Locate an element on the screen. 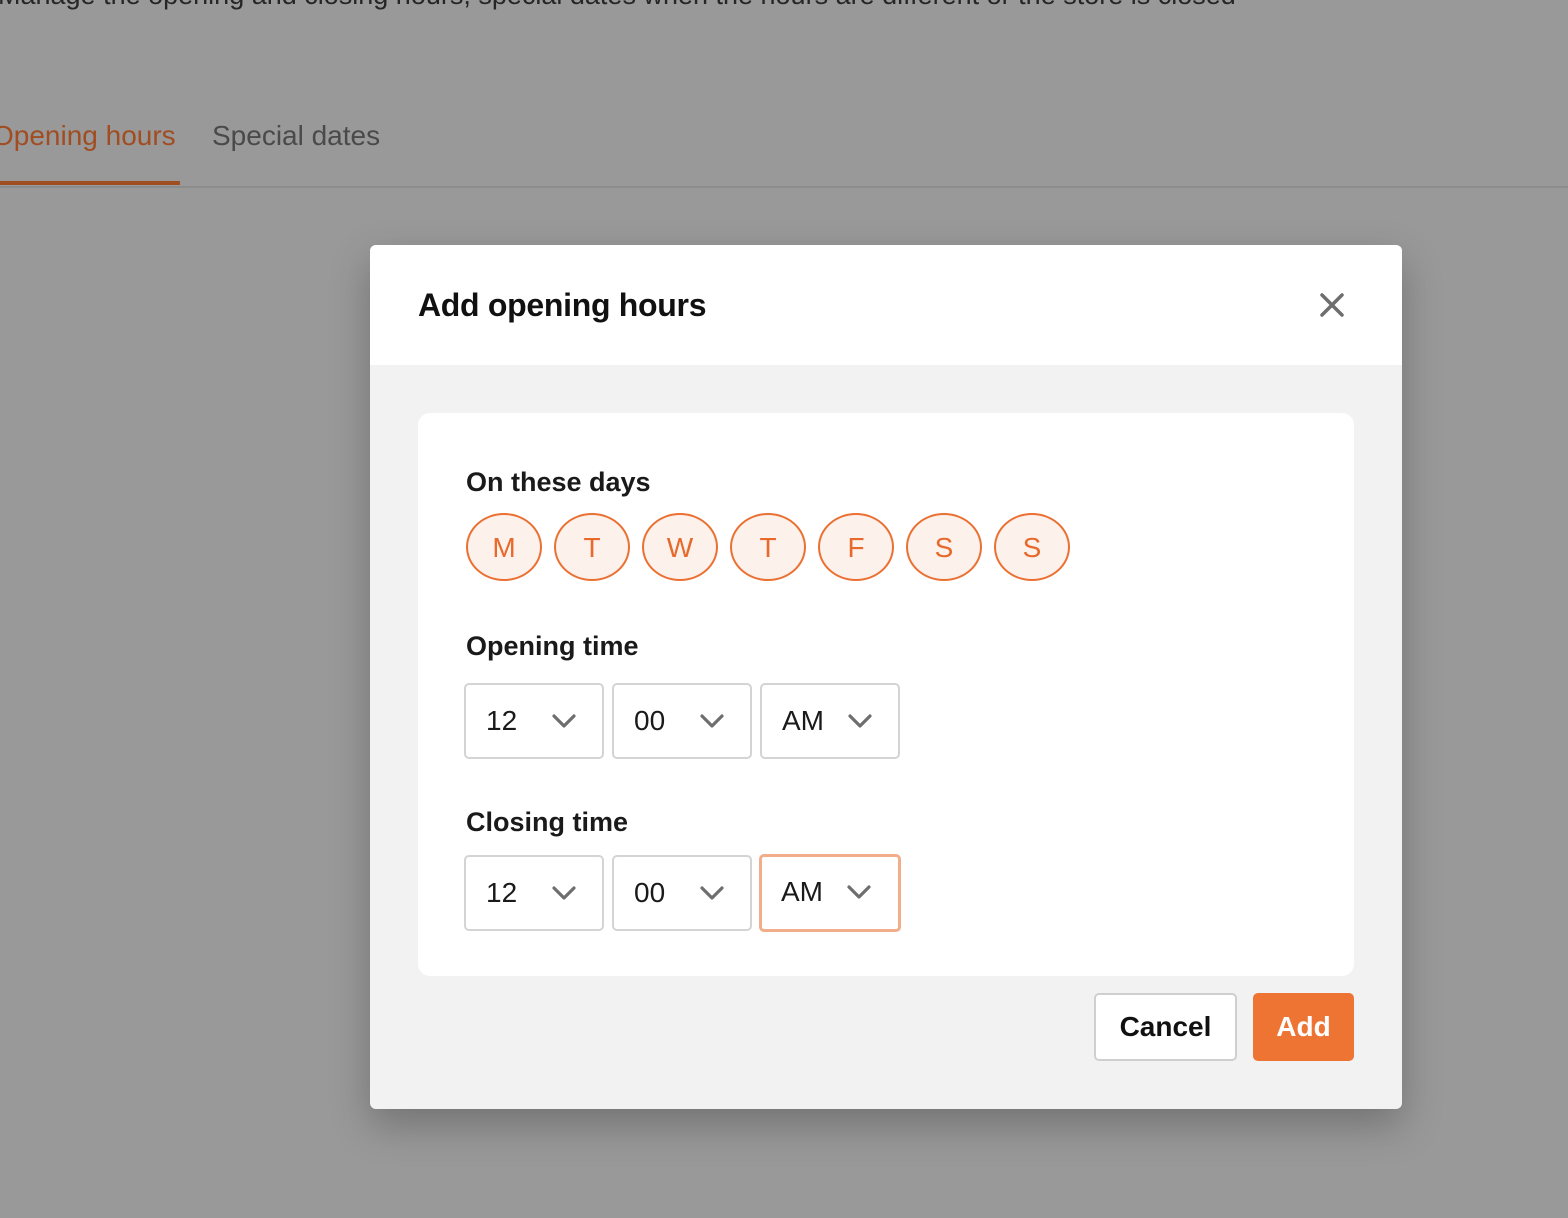  opening-hour-select: 12 is located at coordinates (534, 721).